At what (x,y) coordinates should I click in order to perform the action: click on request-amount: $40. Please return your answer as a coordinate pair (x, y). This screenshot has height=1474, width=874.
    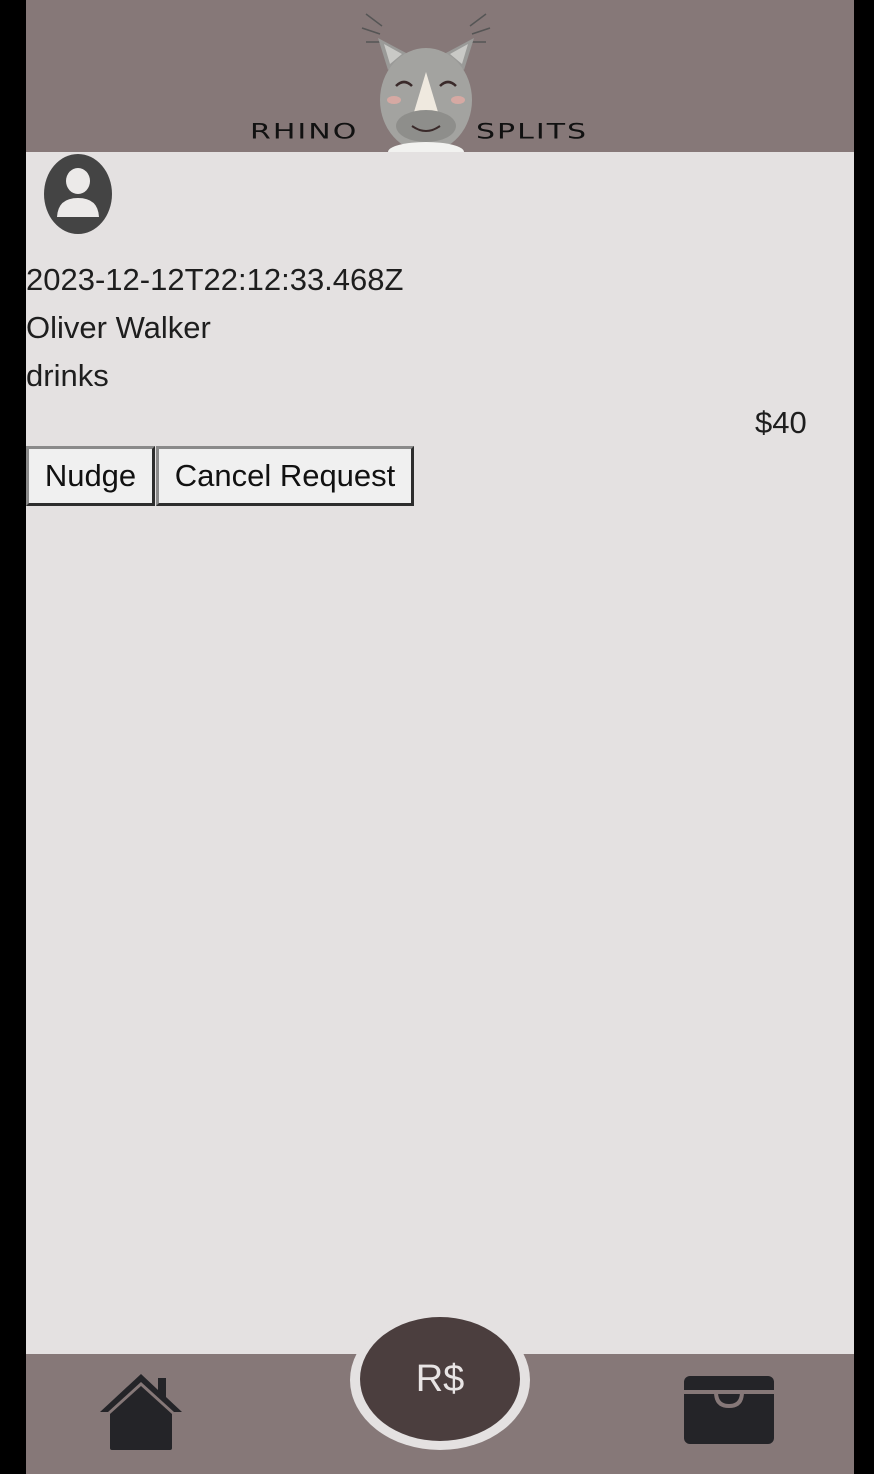
    Looking at the image, I should click on (781, 422).